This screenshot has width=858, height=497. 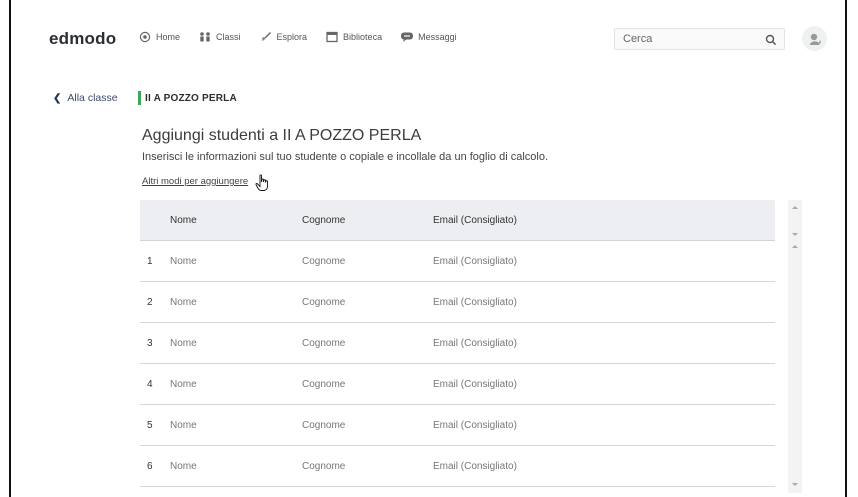 I want to click on edmodo-logo: edmodo, so click(x=82, y=39).